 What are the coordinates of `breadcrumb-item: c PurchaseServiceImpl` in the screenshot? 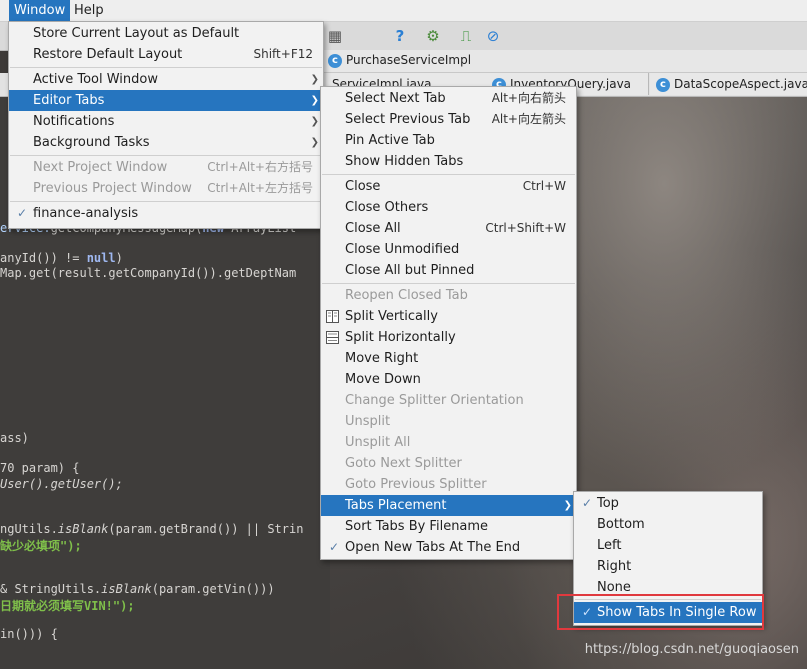 It's located at (399, 60).